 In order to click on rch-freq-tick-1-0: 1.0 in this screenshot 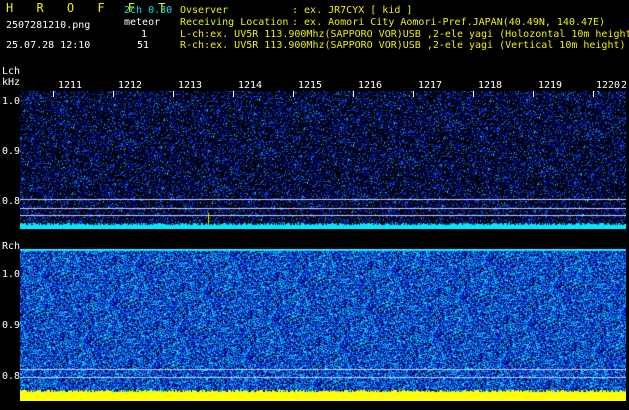, I will do `click(11, 274)`.